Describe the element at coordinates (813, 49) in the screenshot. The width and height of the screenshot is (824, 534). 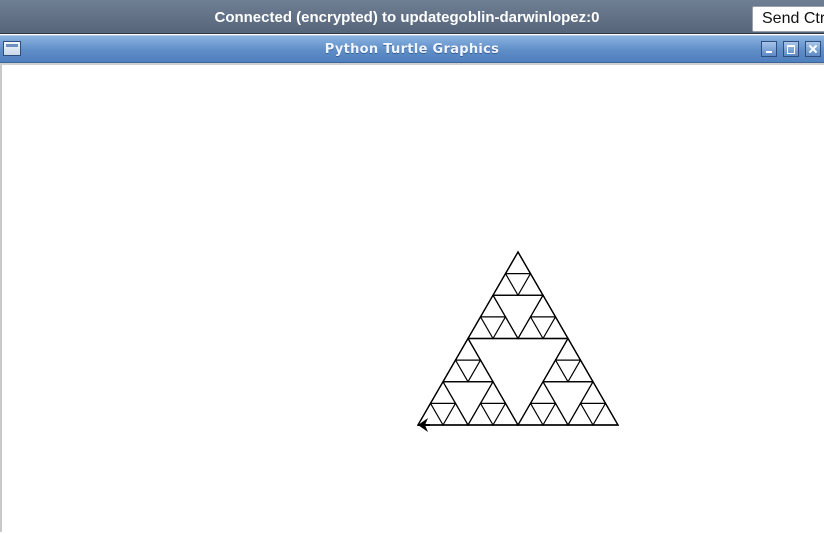
I see `close-icon` at that location.